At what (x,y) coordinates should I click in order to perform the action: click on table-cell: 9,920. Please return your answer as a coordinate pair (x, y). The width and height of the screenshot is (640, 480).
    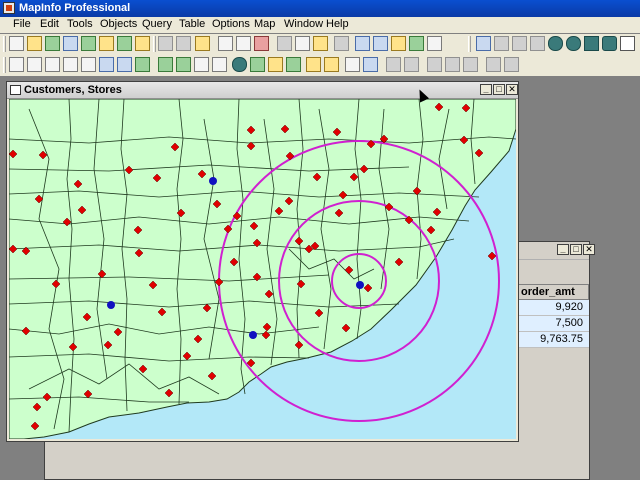
    Looking at the image, I should click on (553, 308).